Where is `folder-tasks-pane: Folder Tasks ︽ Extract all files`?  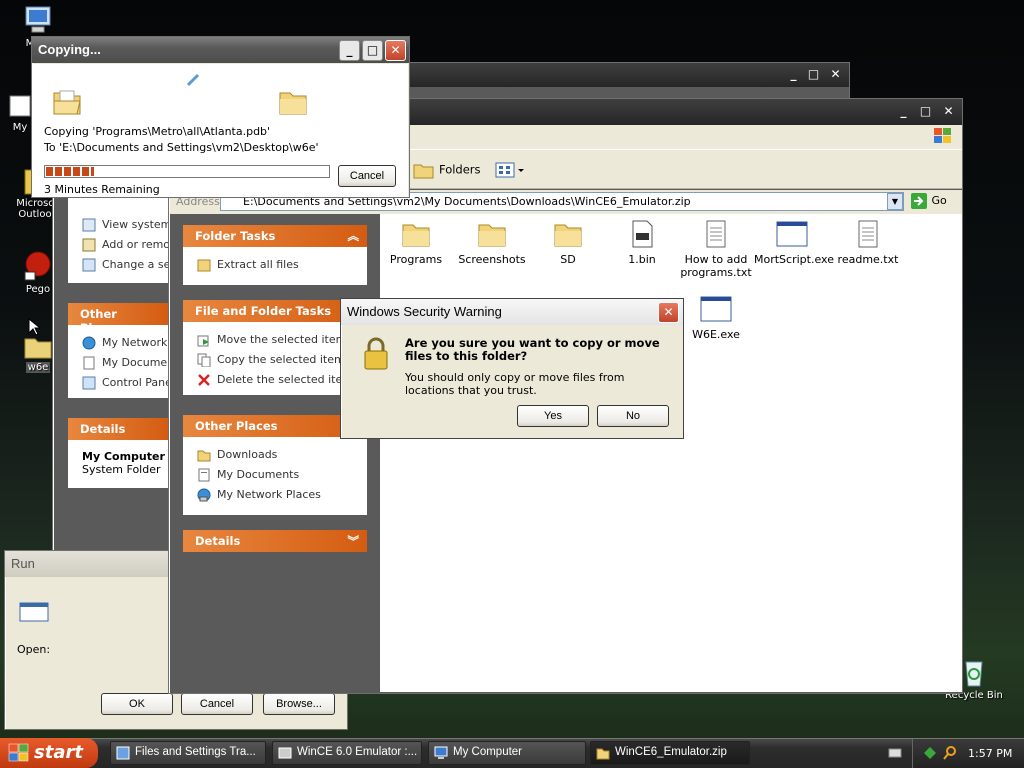 folder-tasks-pane: Folder Tasks ︽ Extract all files is located at coordinates (275, 255).